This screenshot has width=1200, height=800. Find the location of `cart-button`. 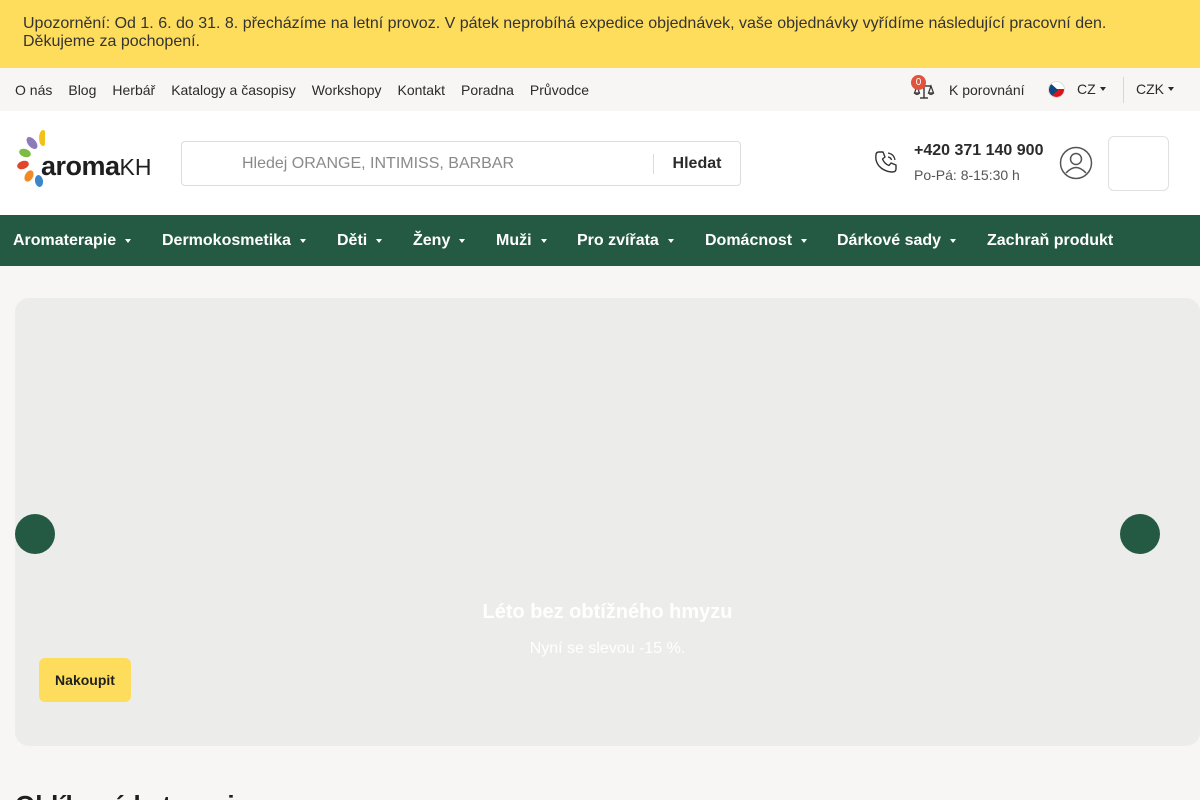

cart-button is located at coordinates (1138, 163).